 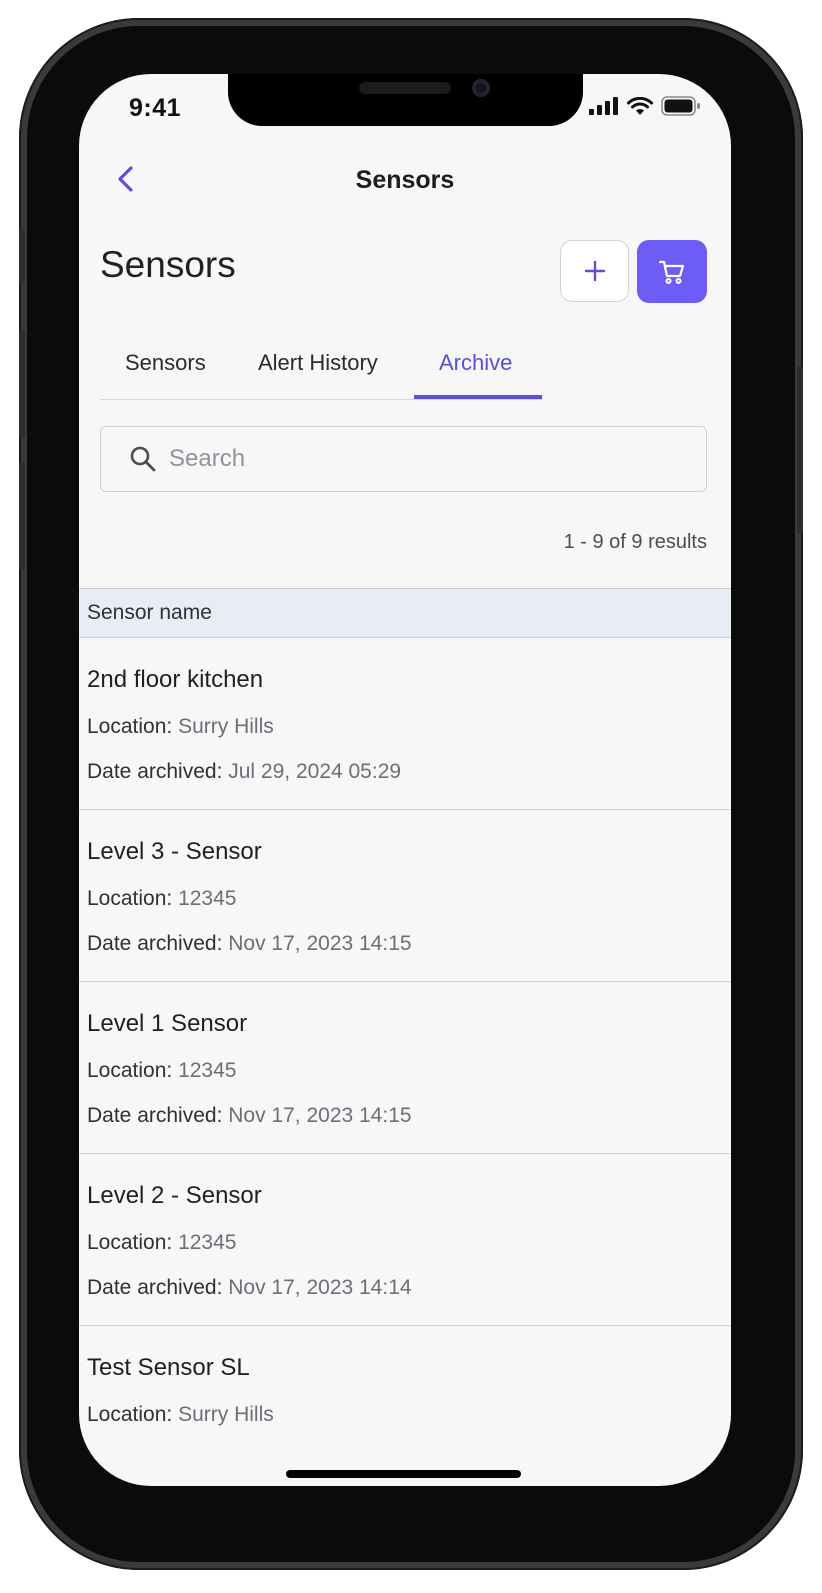 What do you see at coordinates (149, 612) in the screenshot?
I see `column-header-label: Sensor name` at bounding box center [149, 612].